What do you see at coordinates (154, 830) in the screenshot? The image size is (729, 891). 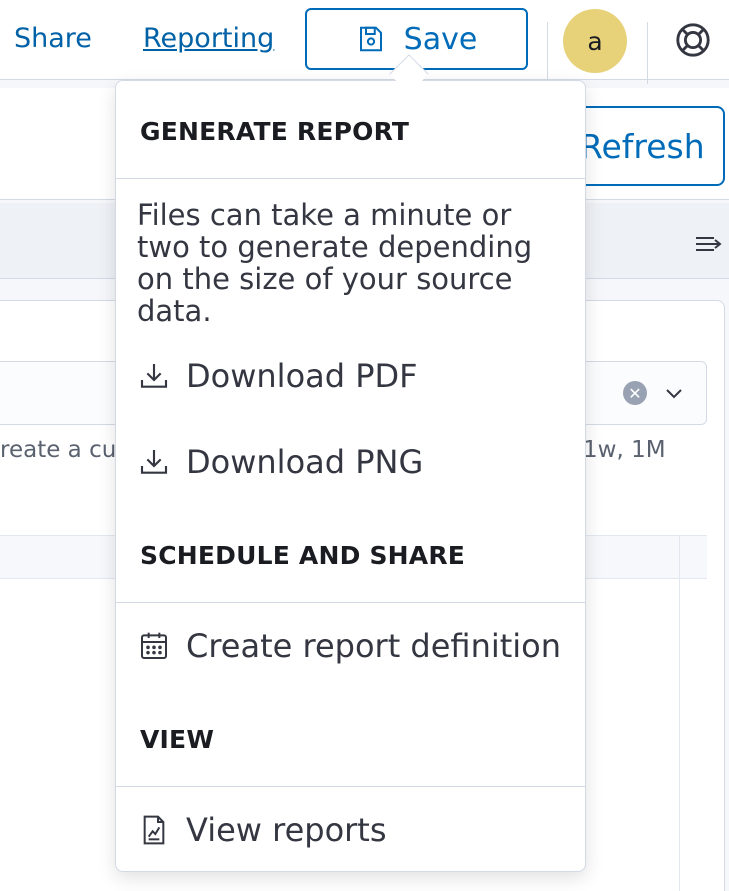 I see `report-icon` at bounding box center [154, 830].